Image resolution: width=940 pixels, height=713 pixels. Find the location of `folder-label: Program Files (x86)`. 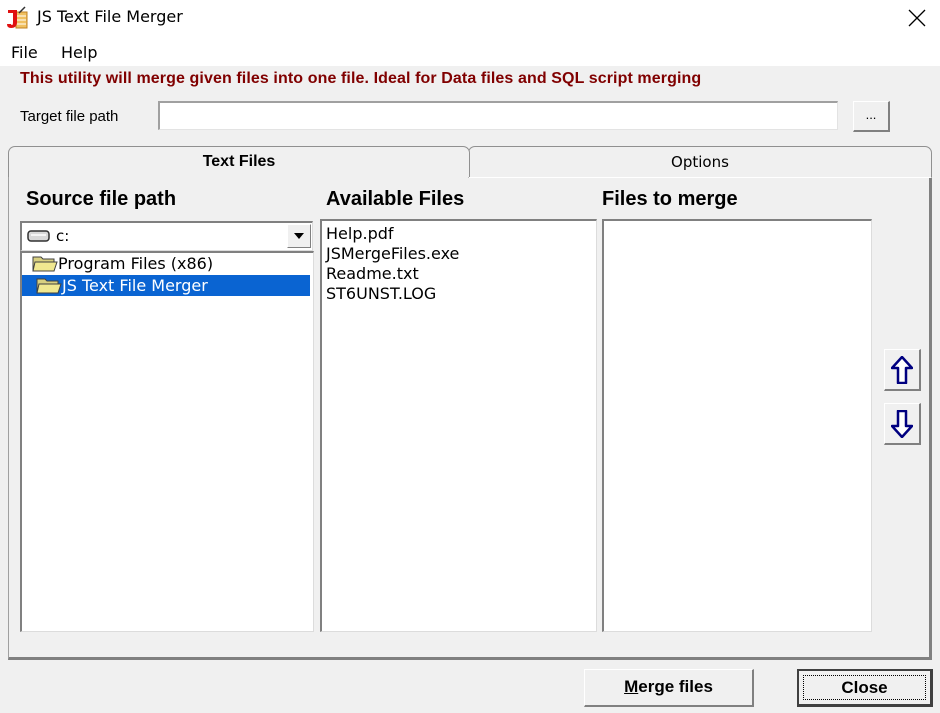

folder-label: Program Files (x86) is located at coordinates (136, 263).